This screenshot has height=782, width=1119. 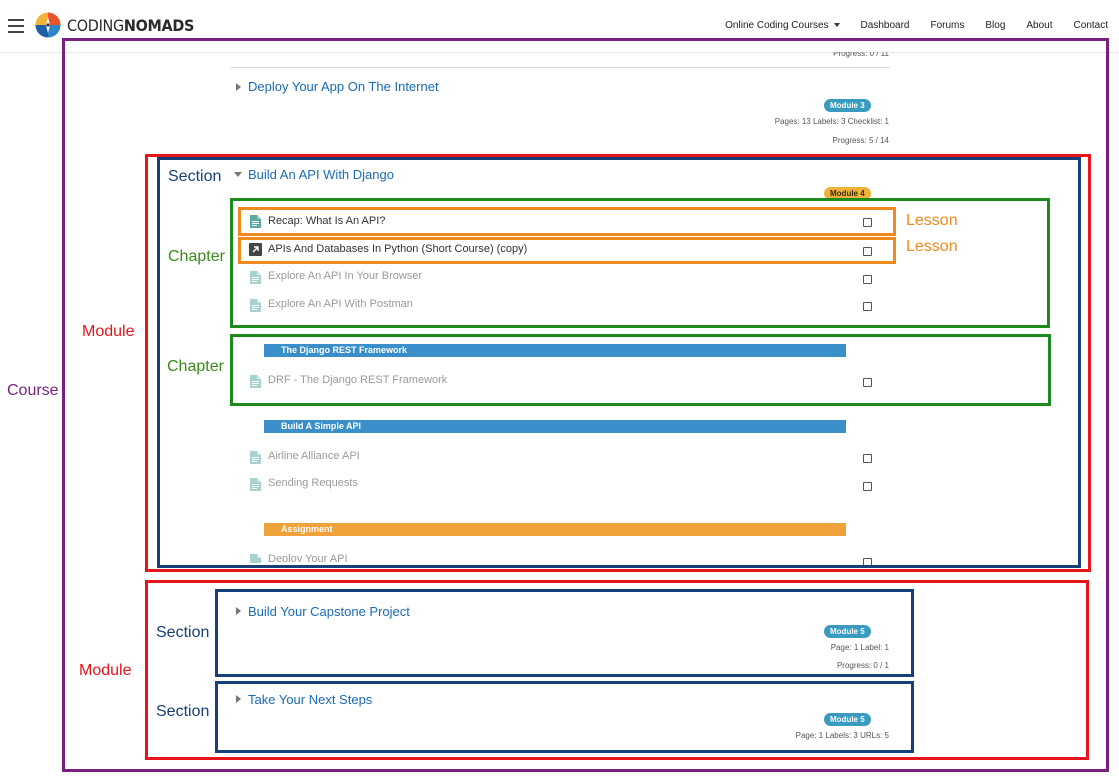 I want to click on nav-blog: Blog, so click(x=995, y=25).